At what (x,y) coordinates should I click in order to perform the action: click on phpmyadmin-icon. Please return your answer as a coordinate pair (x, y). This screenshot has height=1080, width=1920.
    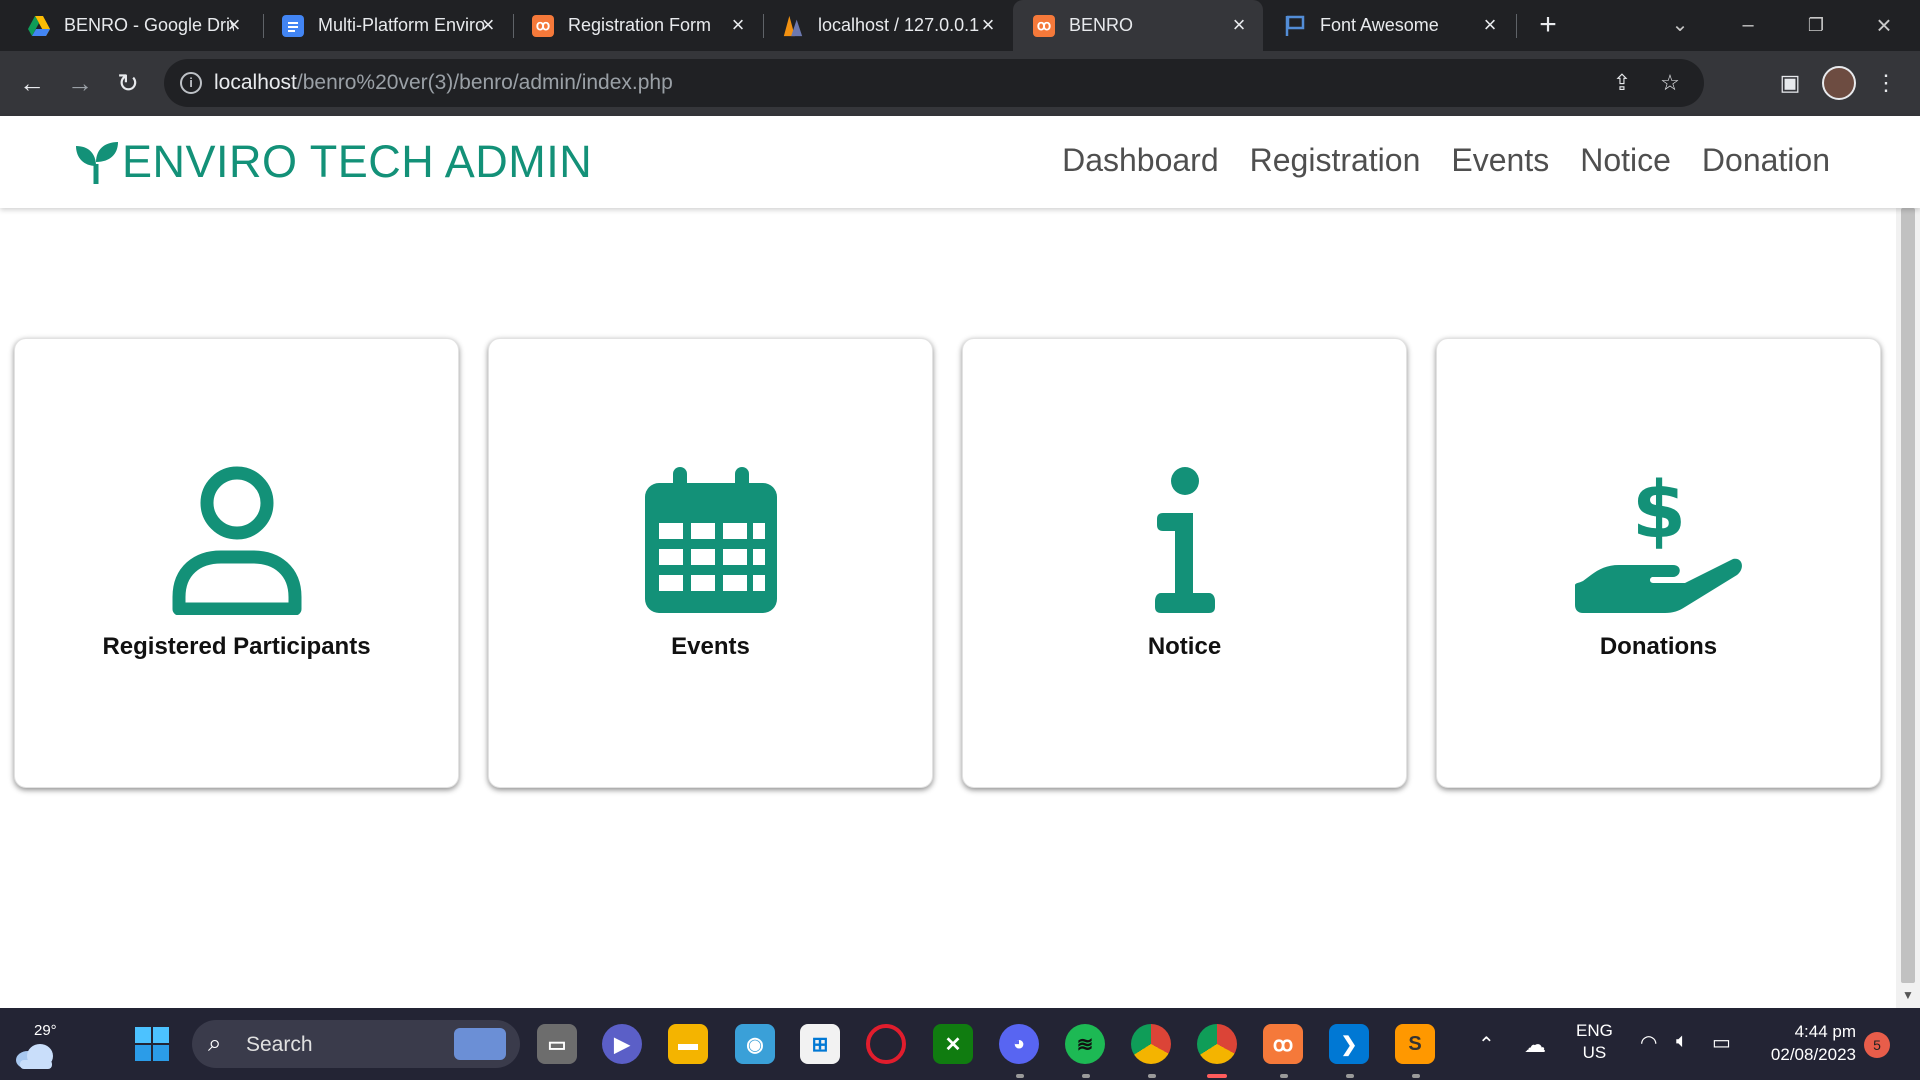
    Looking at the image, I should click on (793, 26).